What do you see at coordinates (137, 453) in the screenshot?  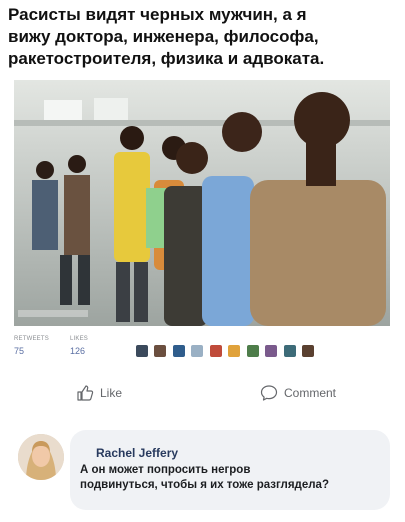 I see `commenter-name: Rachel Jeffery` at bounding box center [137, 453].